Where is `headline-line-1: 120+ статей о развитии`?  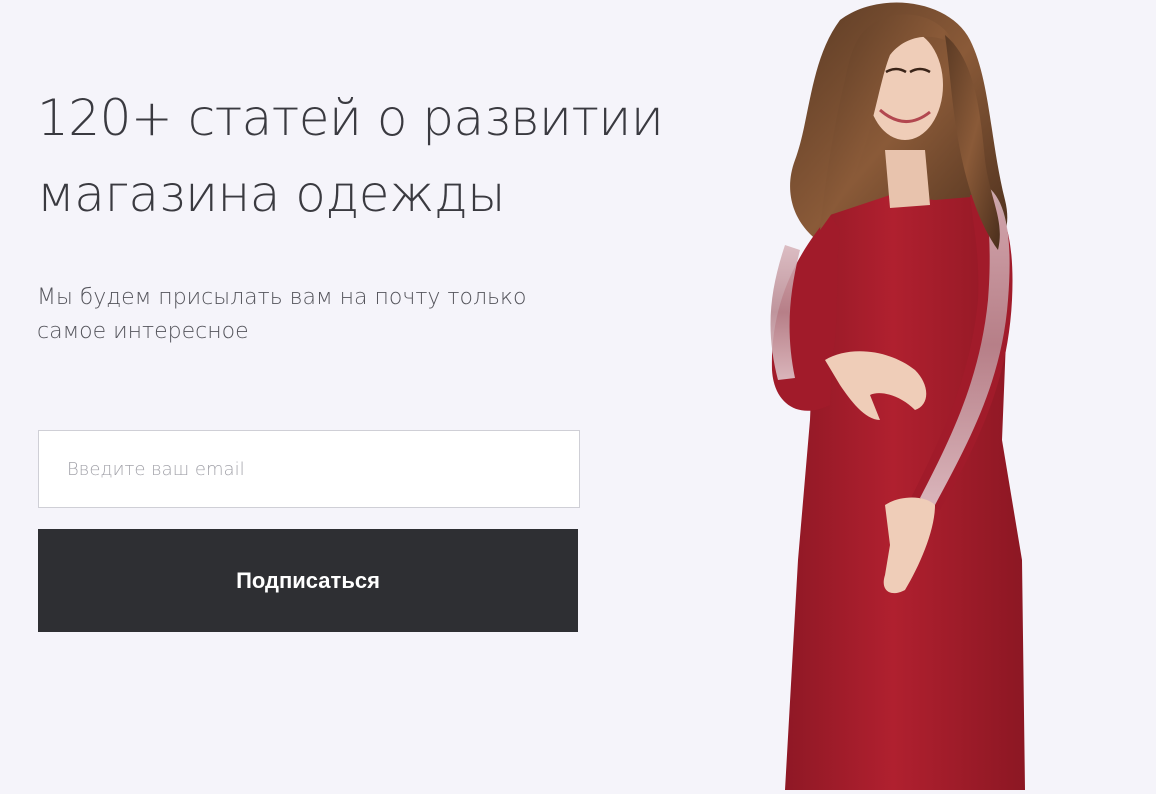 headline-line-1: 120+ статей о развитии is located at coordinates (350, 118).